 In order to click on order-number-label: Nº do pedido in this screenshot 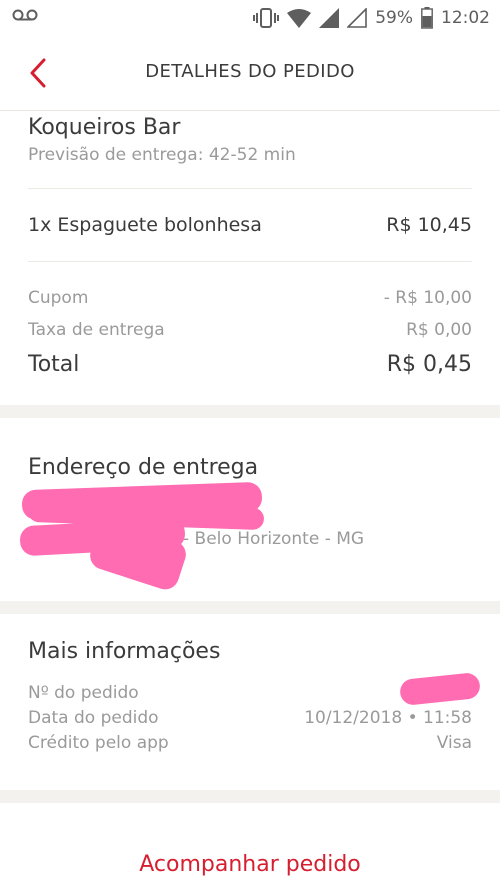, I will do `click(83, 693)`.